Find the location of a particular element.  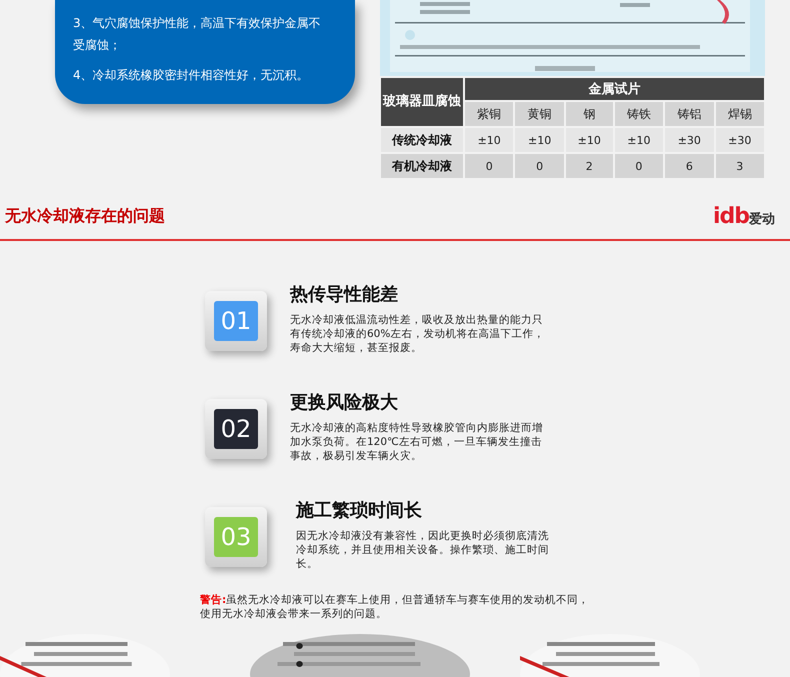

logo-text: 爱动 is located at coordinates (762, 219).